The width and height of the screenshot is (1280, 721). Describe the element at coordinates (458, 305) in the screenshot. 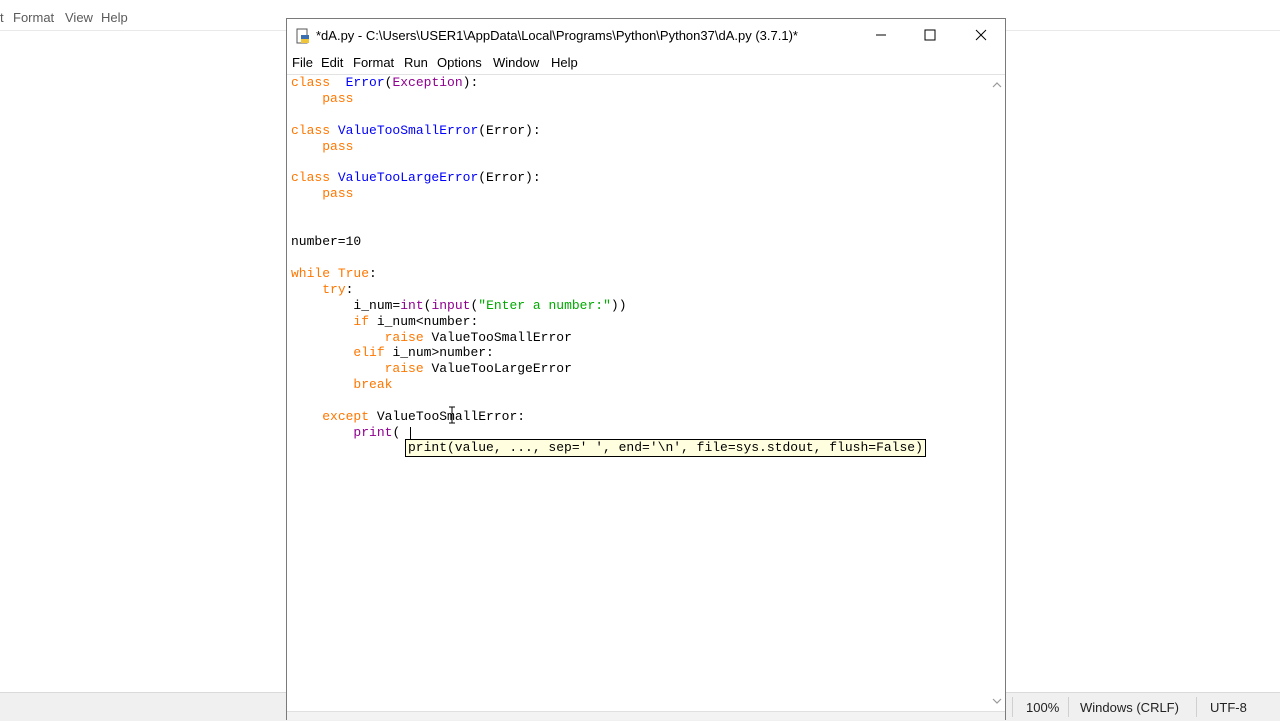

I see `code-line: i_num=int(input("Enter a number:"))` at that location.